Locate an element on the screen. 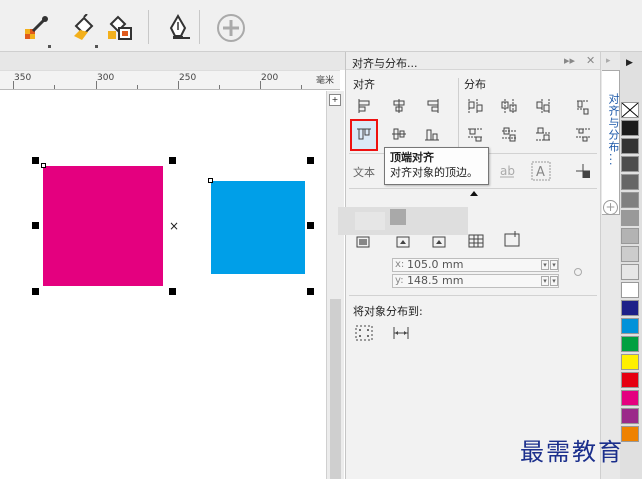 This screenshot has width=642, height=479. align-right-button is located at coordinates (432, 106).